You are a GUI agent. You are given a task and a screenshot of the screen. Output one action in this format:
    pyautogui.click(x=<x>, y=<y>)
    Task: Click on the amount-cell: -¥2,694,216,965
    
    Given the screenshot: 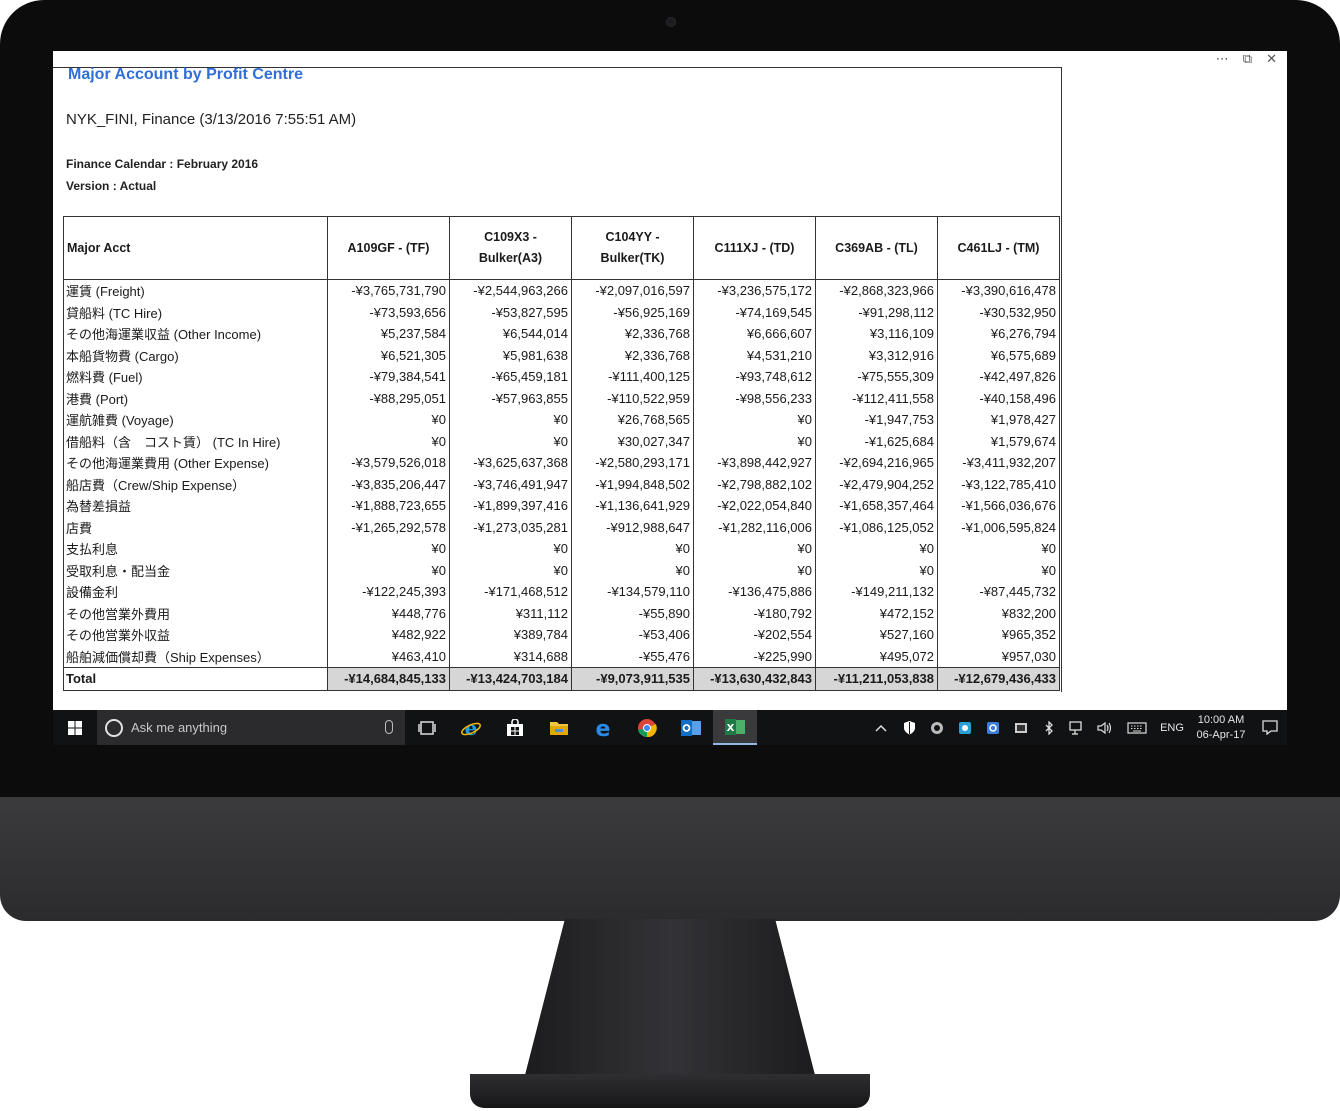 What is the action you would take?
    pyautogui.click(x=876, y=463)
    